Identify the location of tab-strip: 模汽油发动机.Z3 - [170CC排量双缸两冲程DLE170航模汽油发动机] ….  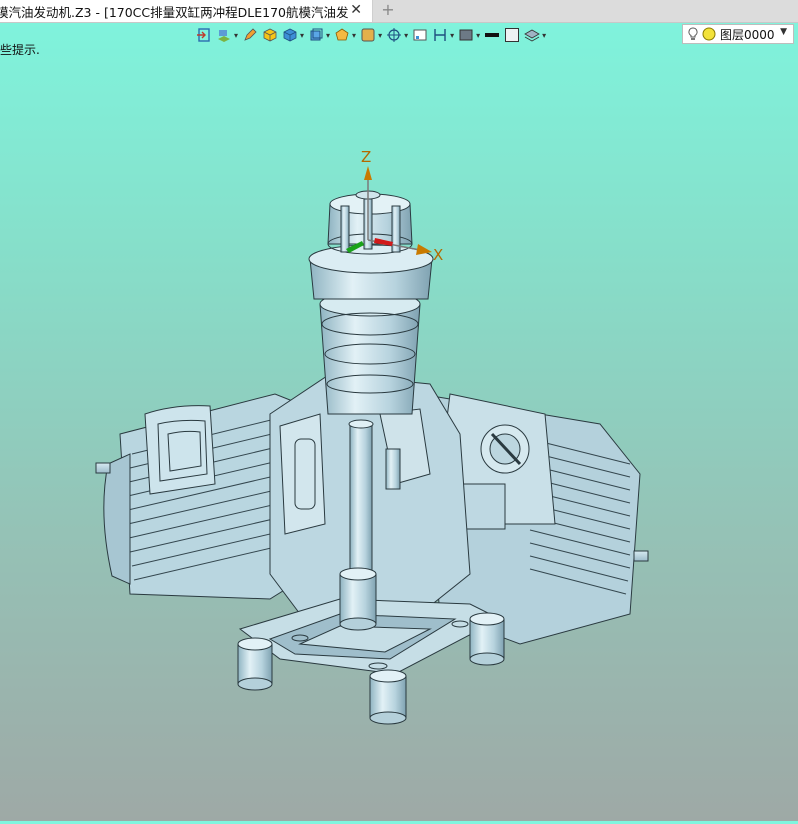
(399, 11).